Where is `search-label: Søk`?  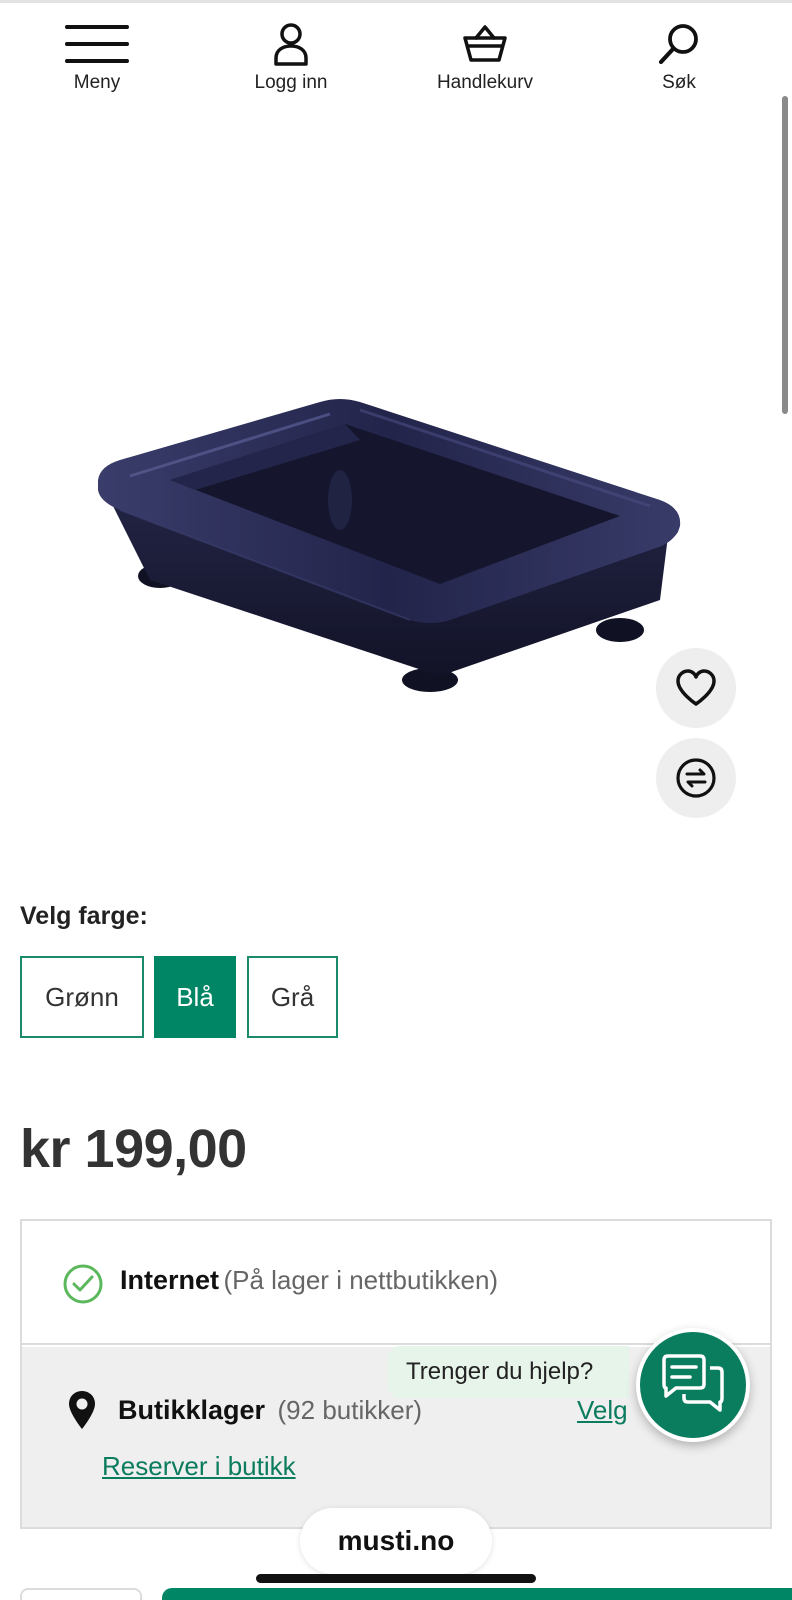 search-label: Søk is located at coordinates (679, 82).